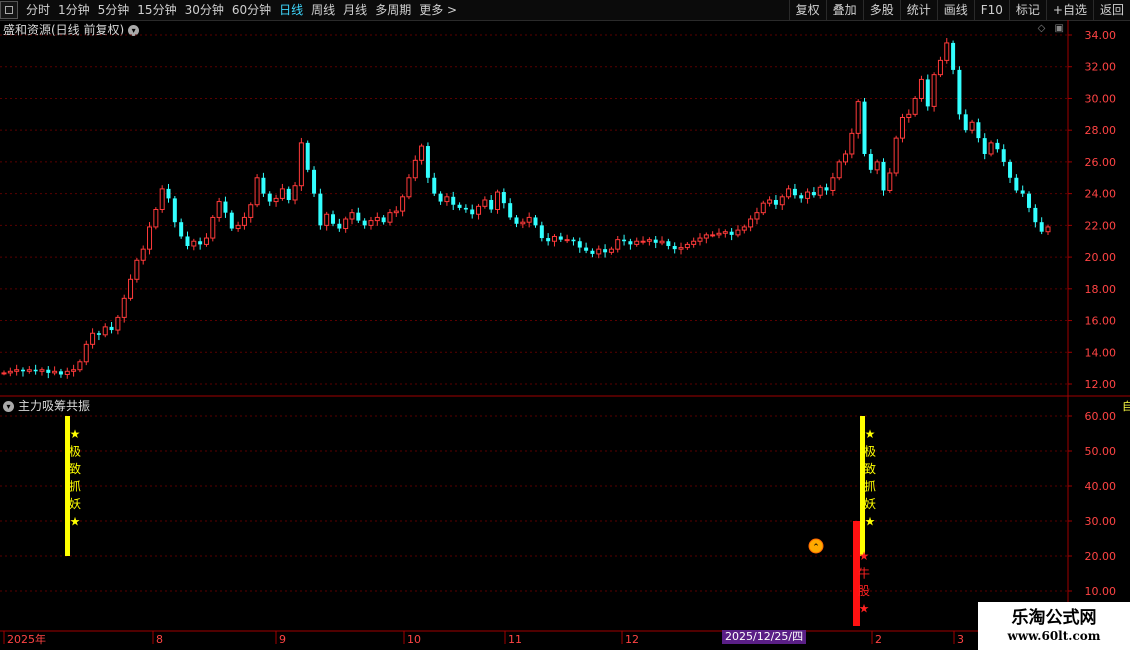  Describe the element at coordinates (1101, 416) in the screenshot. I see `indicator-tick-label: 60.00` at that location.